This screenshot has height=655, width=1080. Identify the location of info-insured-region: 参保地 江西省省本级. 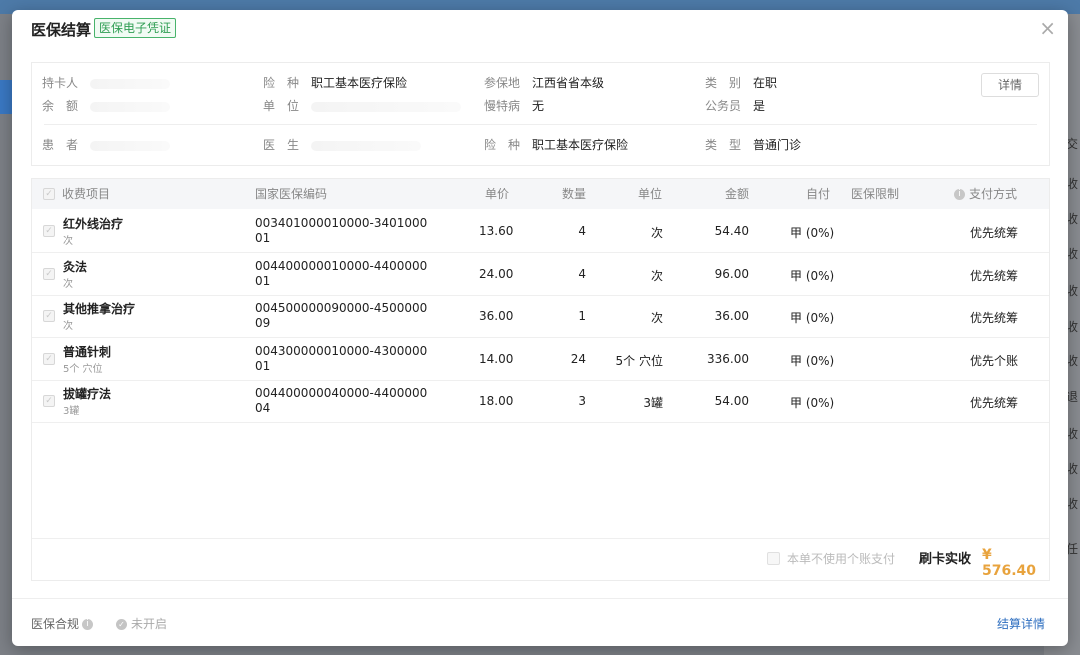
(544, 83).